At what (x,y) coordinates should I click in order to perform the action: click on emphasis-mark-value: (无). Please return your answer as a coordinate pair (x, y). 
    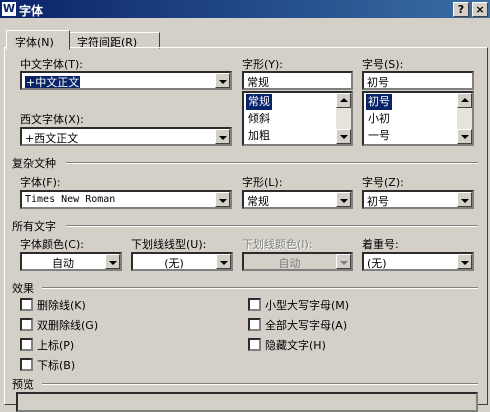
    Looking at the image, I should click on (377, 263).